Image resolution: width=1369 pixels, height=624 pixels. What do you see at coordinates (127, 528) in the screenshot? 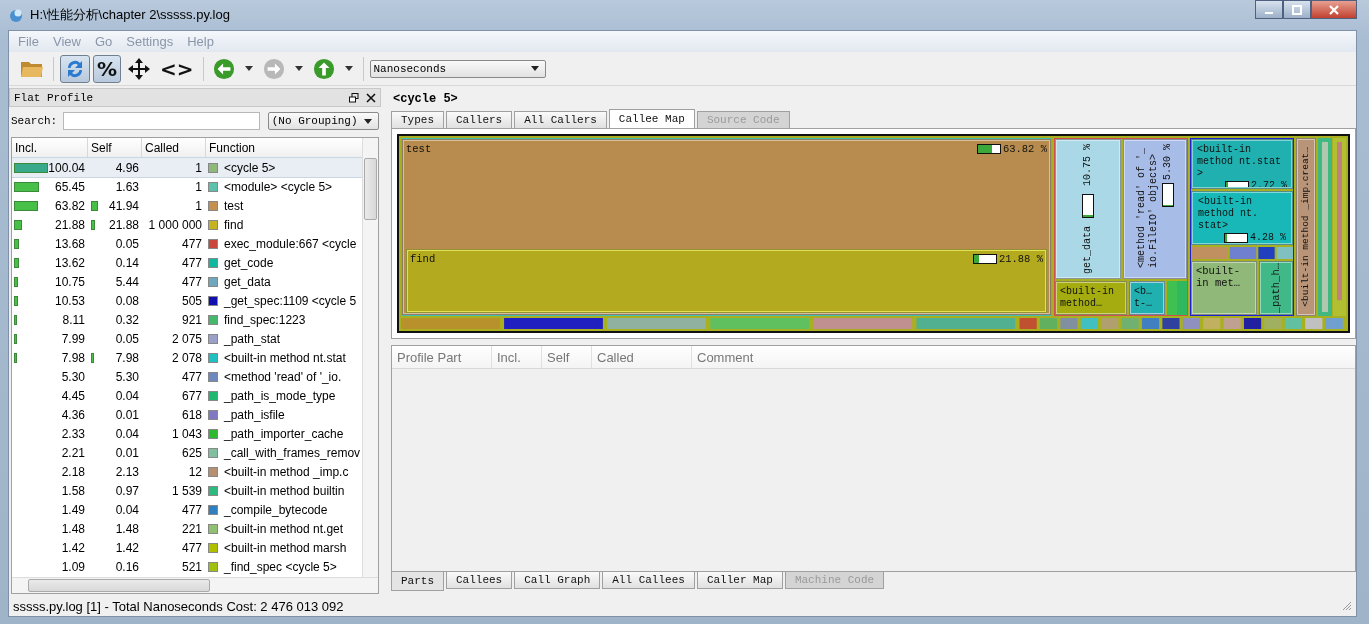
I see `table-cell: 1.48` at bounding box center [127, 528].